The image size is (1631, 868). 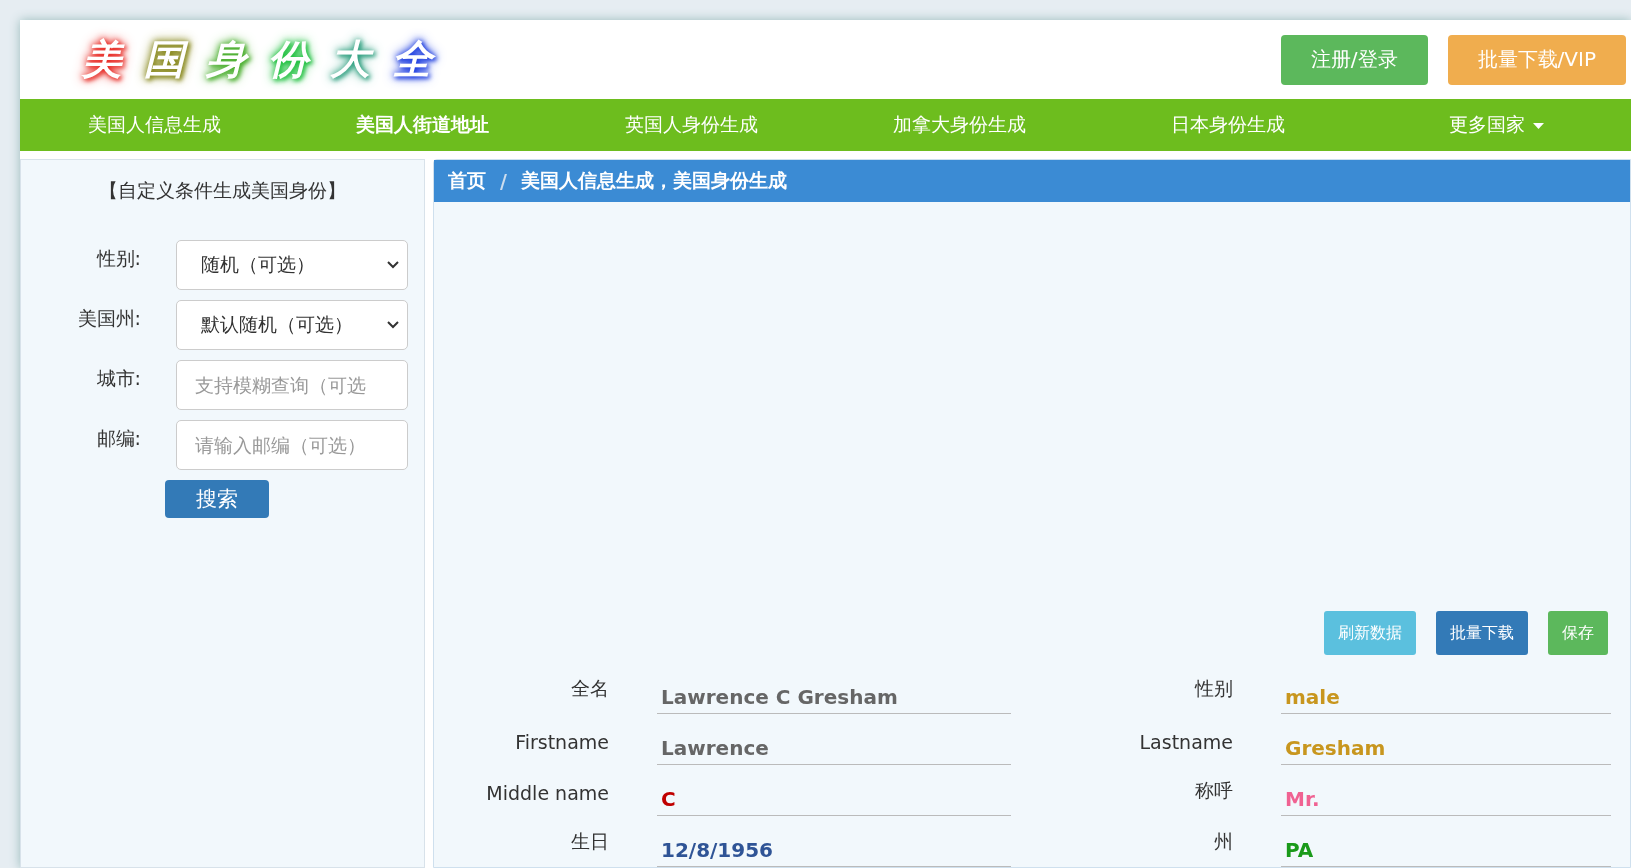 What do you see at coordinates (834, 750) in the screenshot?
I see `field-value: Lawrence` at bounding box center [834, 750].